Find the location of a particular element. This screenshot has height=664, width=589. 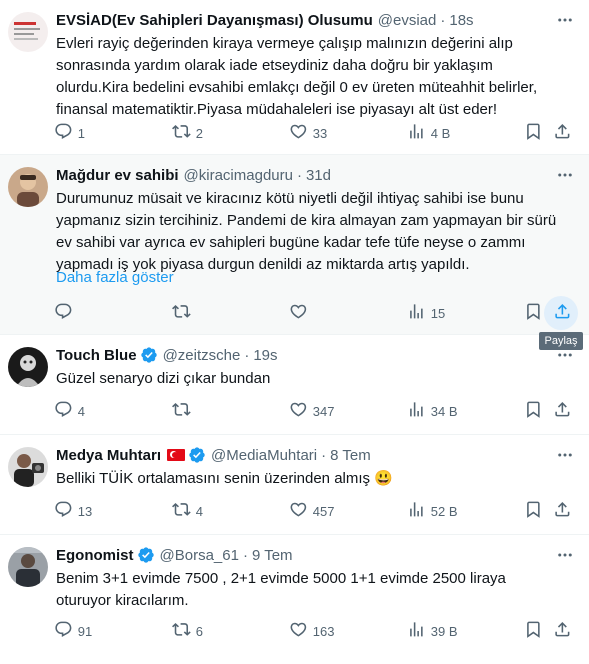

tweet-time: 19s is located at coordinates (265, 355).